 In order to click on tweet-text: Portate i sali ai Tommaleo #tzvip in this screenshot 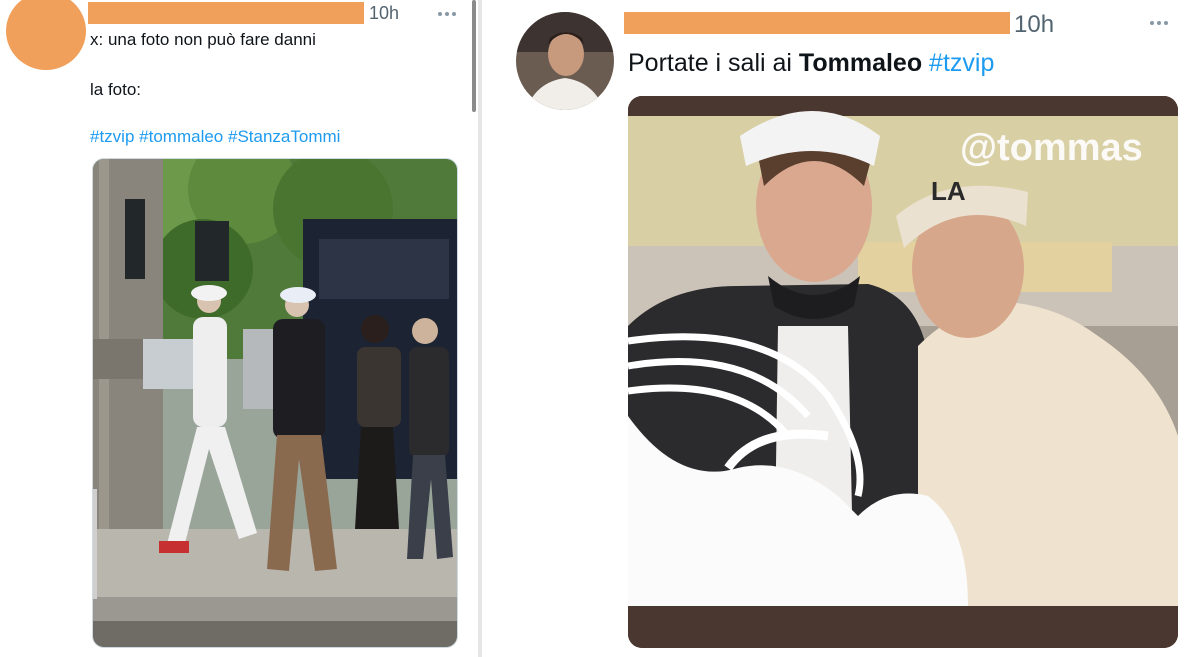, I will do `click(811, 63)`.